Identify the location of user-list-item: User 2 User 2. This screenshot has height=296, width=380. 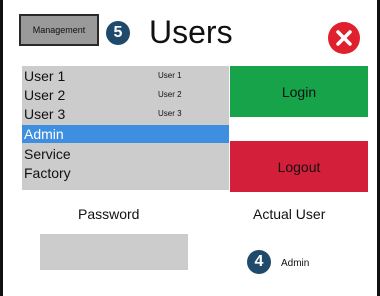
(125, 95).